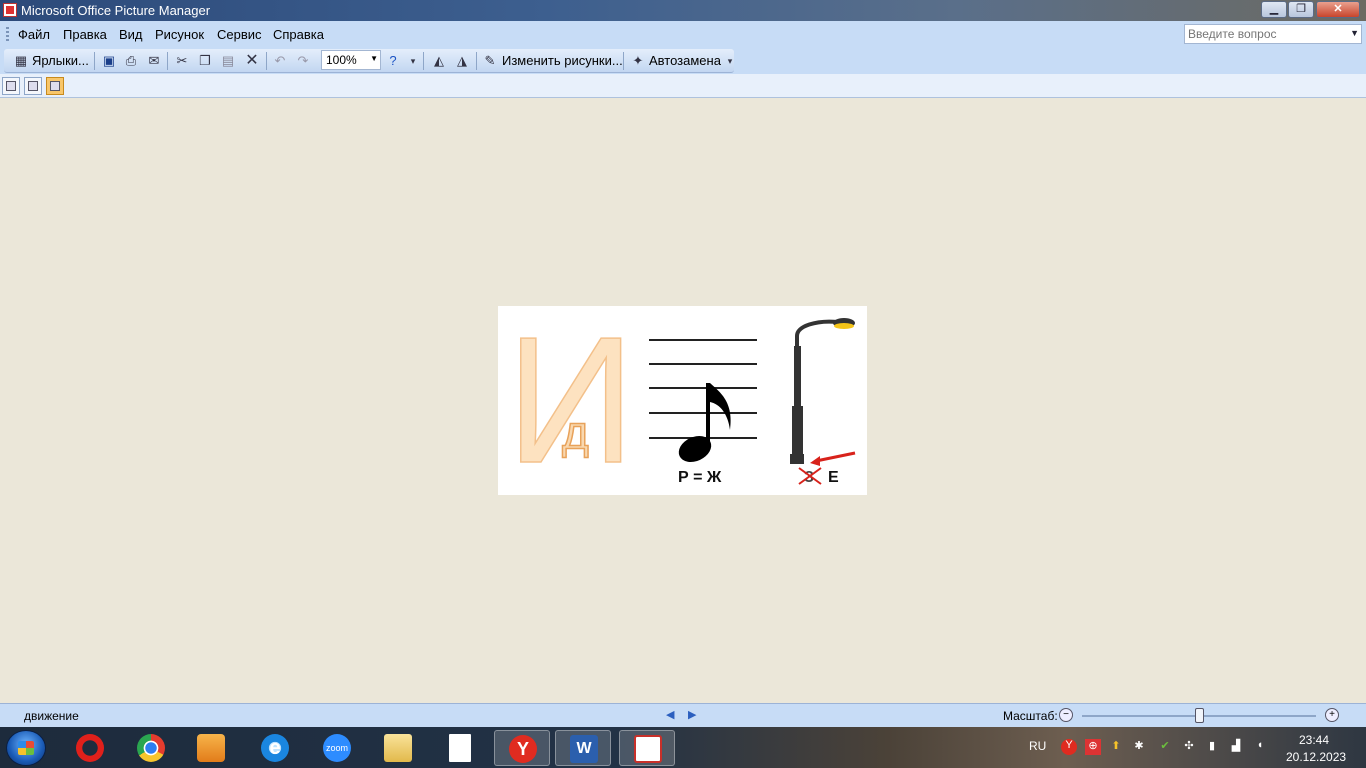 This screenshot has width=1366, height=768. What do you see at coordinates (109, 61) in the screenshot?
I see `save-icon: ▣` at bounding box center [109, 61].